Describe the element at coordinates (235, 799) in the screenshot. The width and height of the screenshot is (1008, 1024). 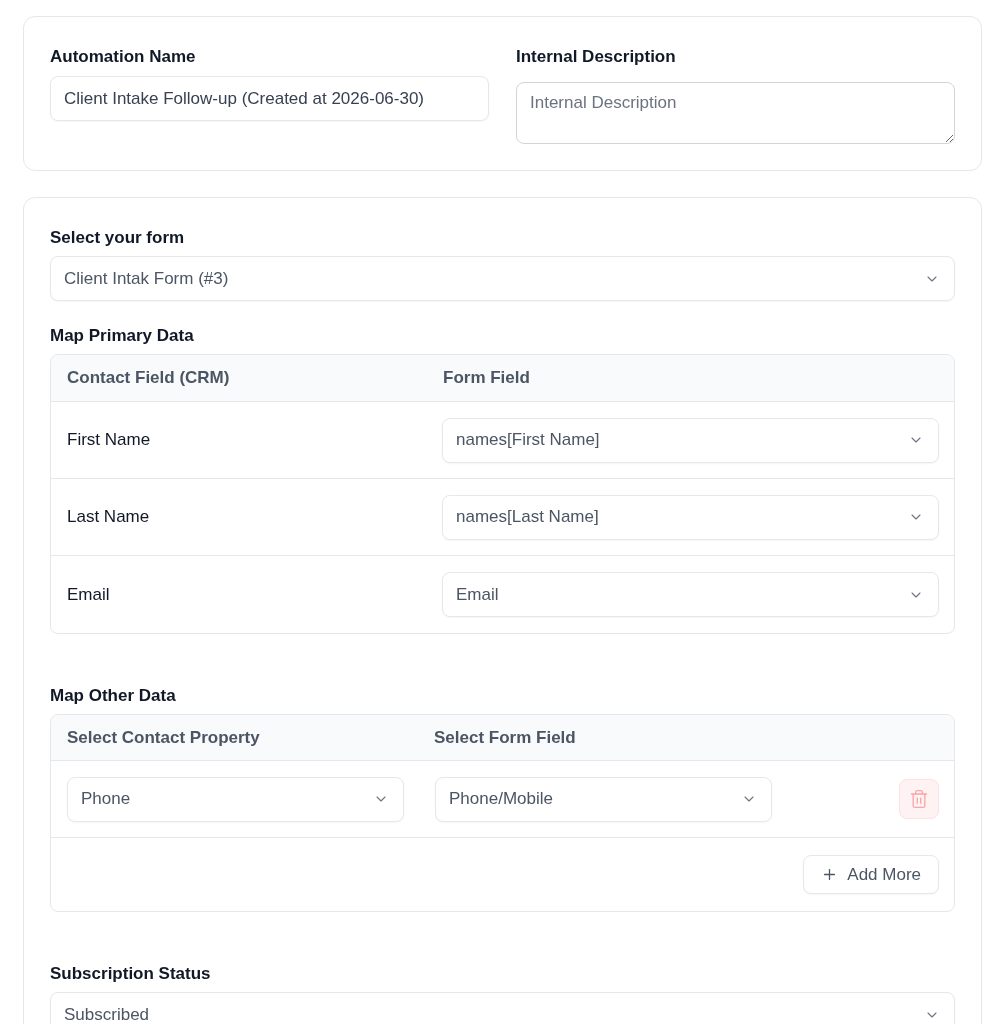
I see `contact-property-select: Phone` at that location.